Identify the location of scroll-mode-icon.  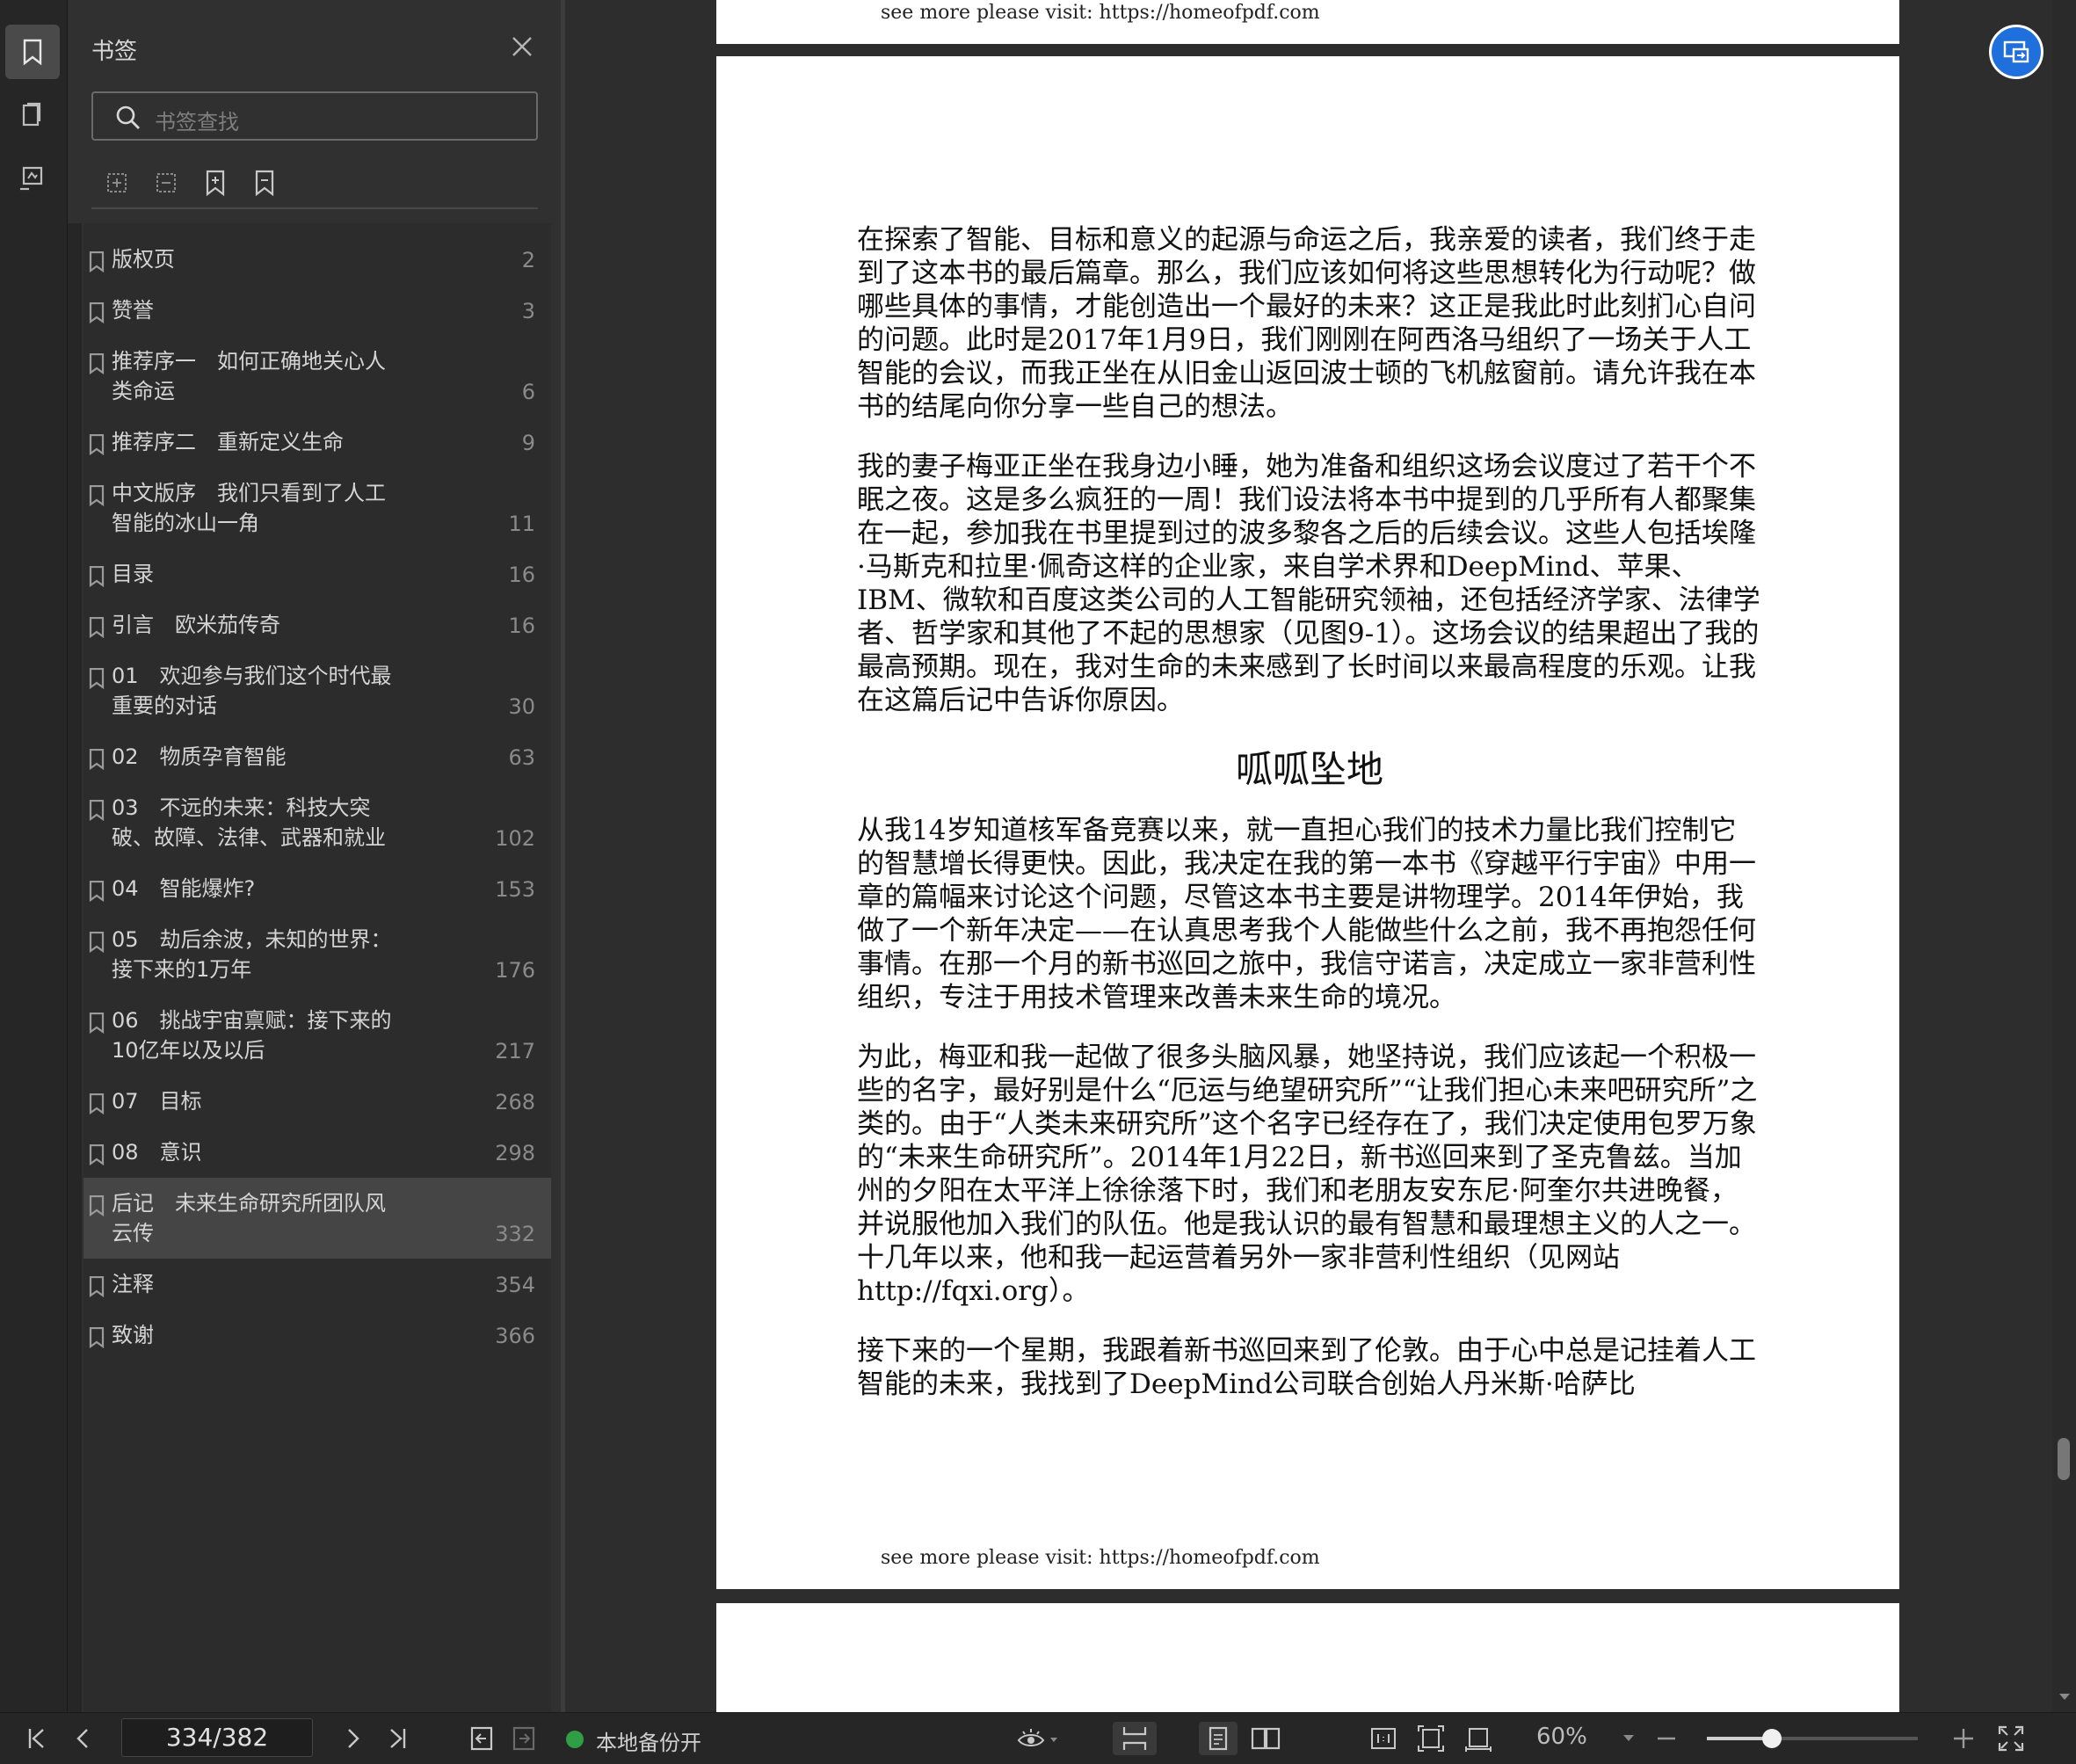
(1134, 1738).